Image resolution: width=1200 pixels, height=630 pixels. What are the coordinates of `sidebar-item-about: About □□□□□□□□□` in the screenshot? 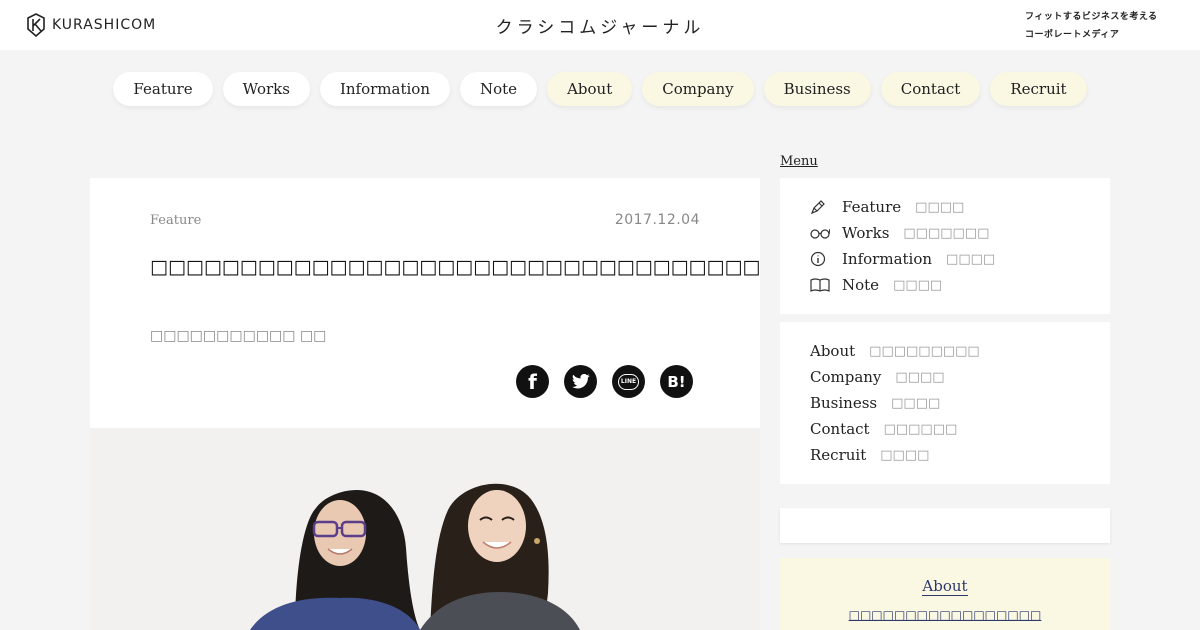 It's located at (895, 351).